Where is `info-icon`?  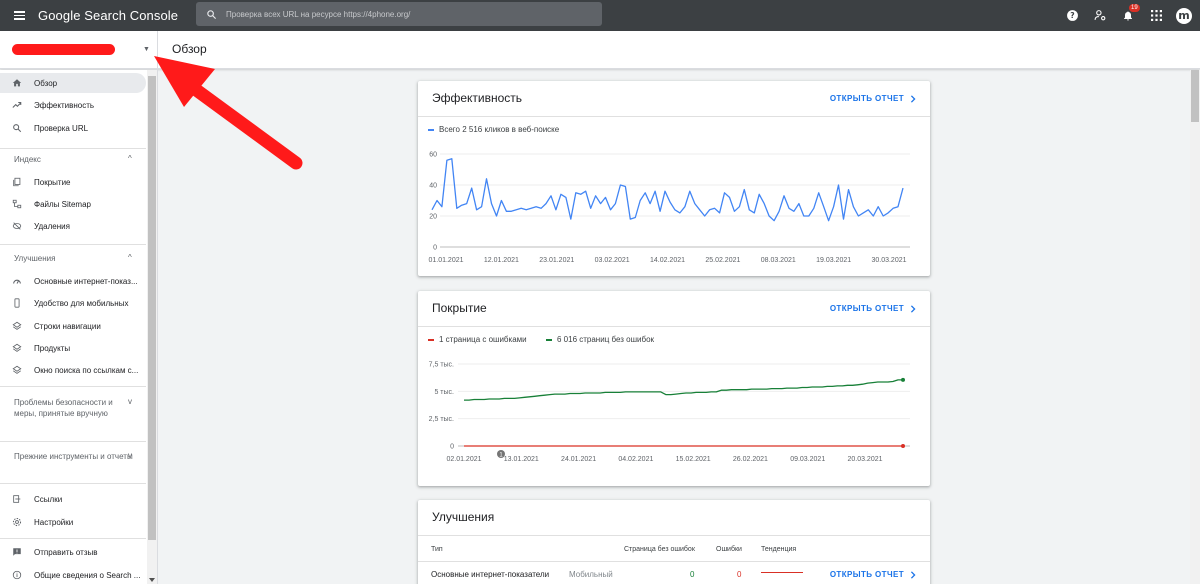 info-icon is located at coordinates (17, 575).